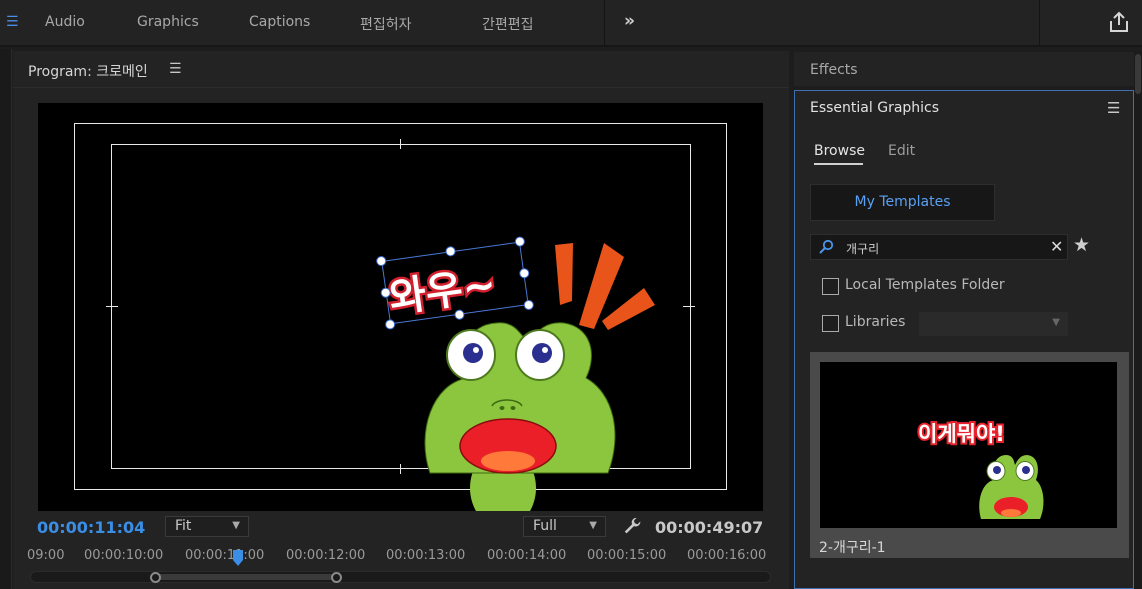  What do you see at coordinates (564, 526) in the screenshot?
I see `playback-resolution-select: Full ▼` at bounding box center [564, 526].